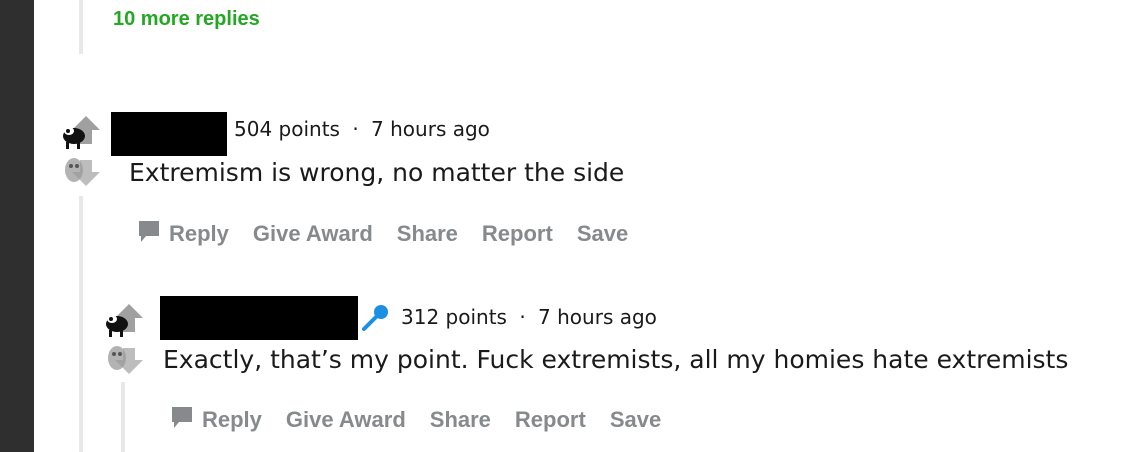  What do you see at coordinates (17, 226) in the screenshot?
I see `left-rail` at bounding box center [17, 226].